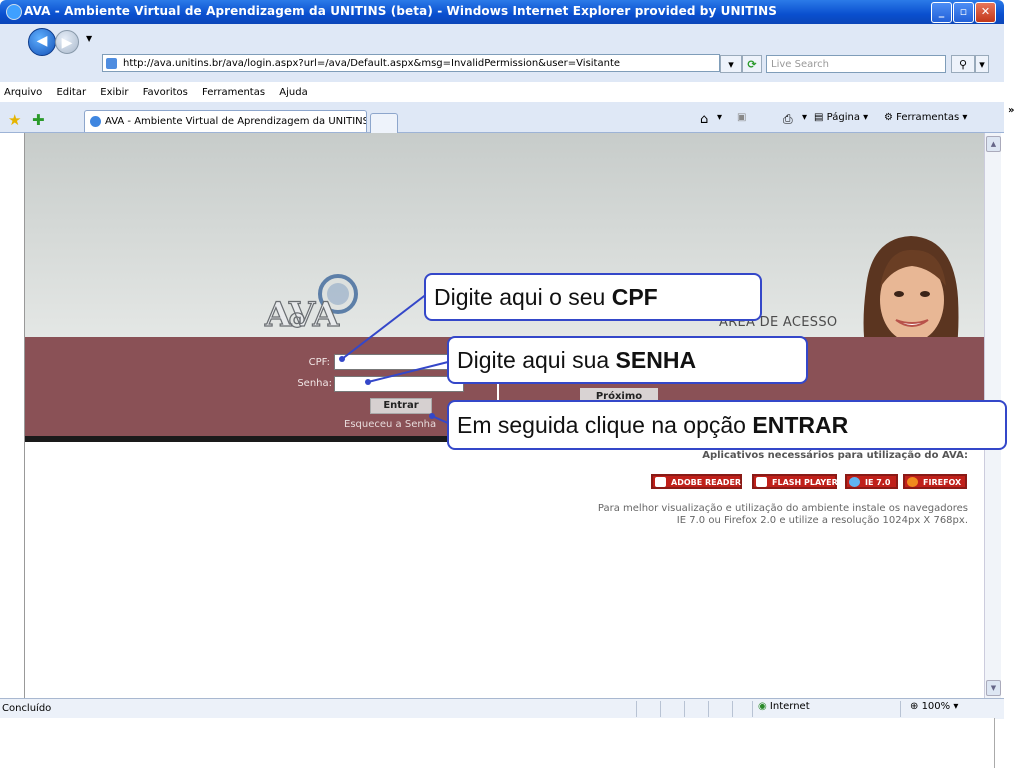 The image size is (1024, 768). What do you see at coordinates (656, 360) in the screenshot?
I see `callout-senha-bold: SENHA` at bounding box center [656, 360].